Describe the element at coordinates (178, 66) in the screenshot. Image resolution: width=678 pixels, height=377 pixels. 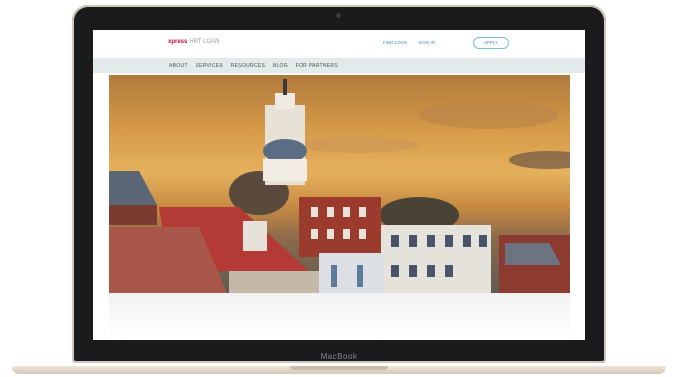
I see `nav-item-about: ABOUT` at that location.